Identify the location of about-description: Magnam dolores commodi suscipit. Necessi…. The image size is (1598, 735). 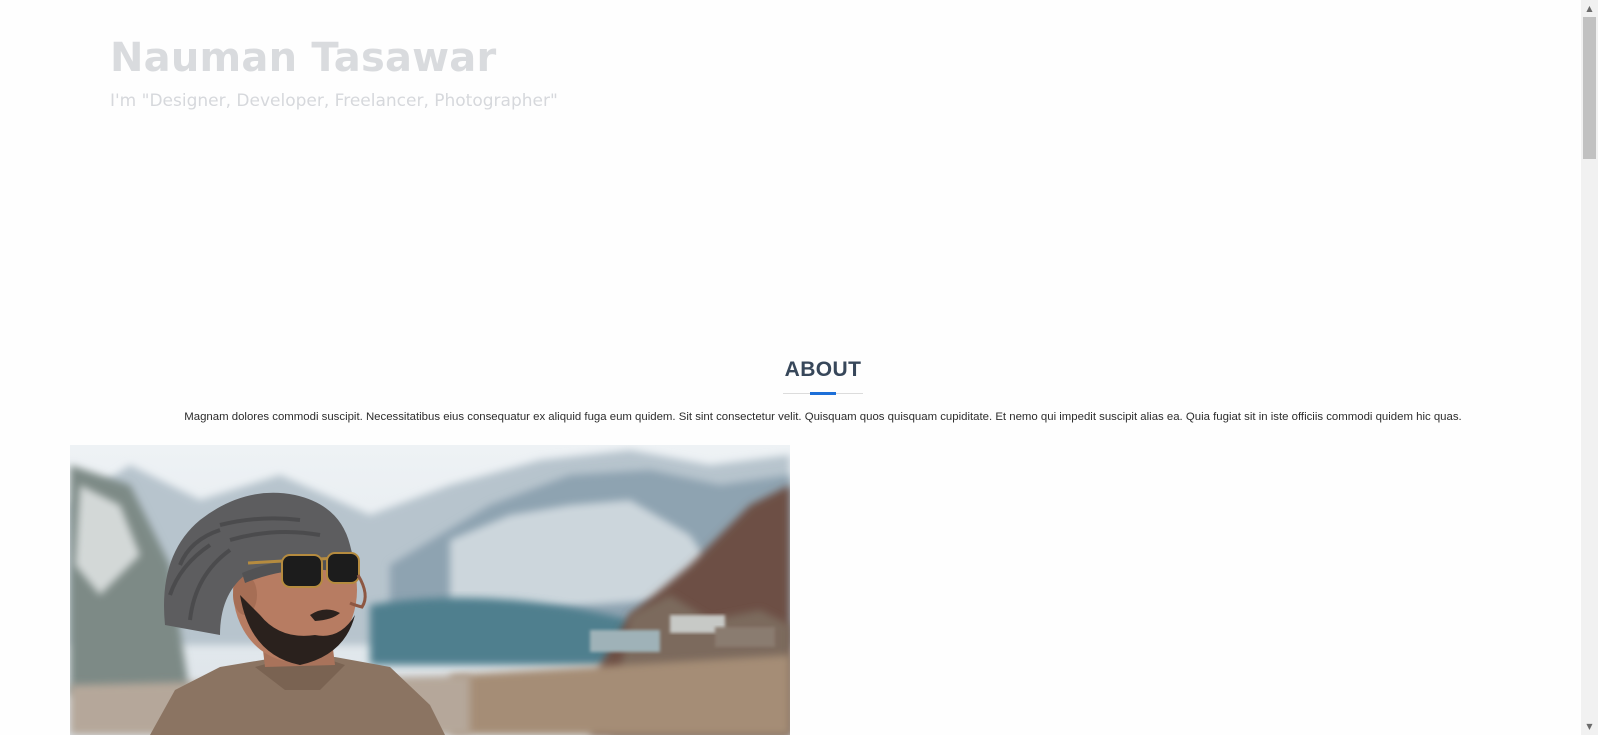
(823, 417).